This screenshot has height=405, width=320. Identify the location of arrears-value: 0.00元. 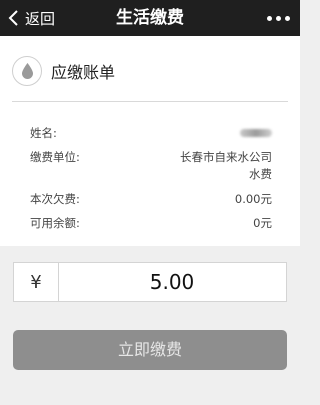
(253, 199).